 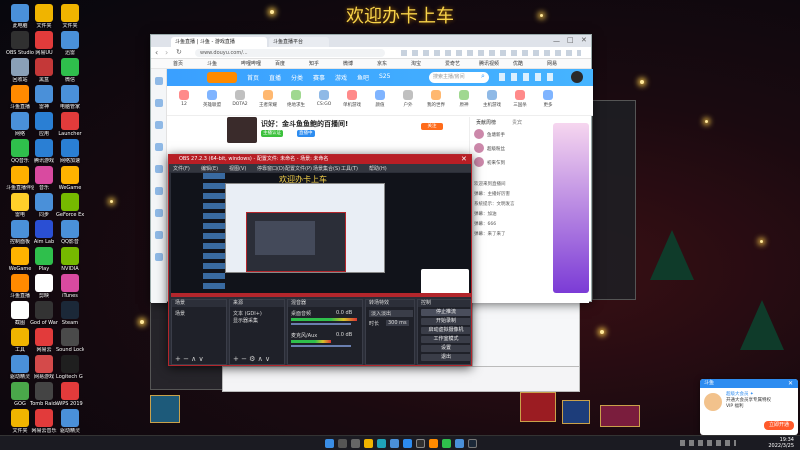 I want to click on notification-close-icon: ✕, so click(x=790, y=383).